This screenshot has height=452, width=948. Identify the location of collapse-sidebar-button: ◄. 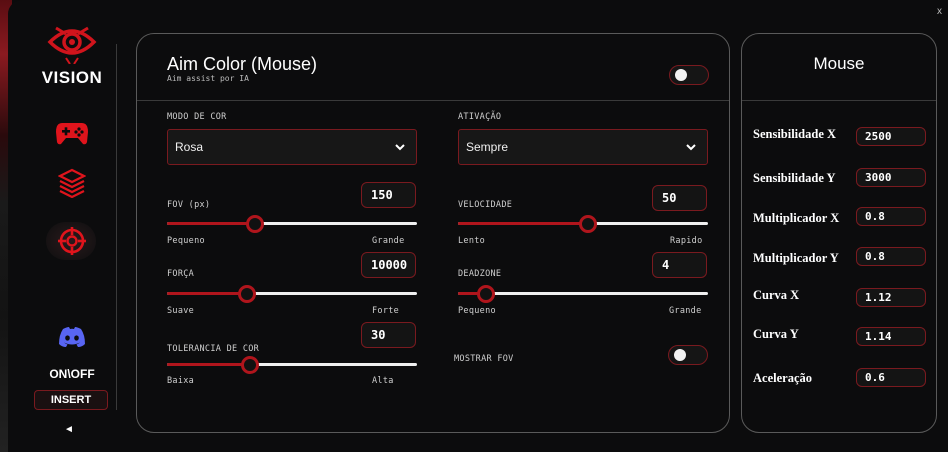
(69, 429).